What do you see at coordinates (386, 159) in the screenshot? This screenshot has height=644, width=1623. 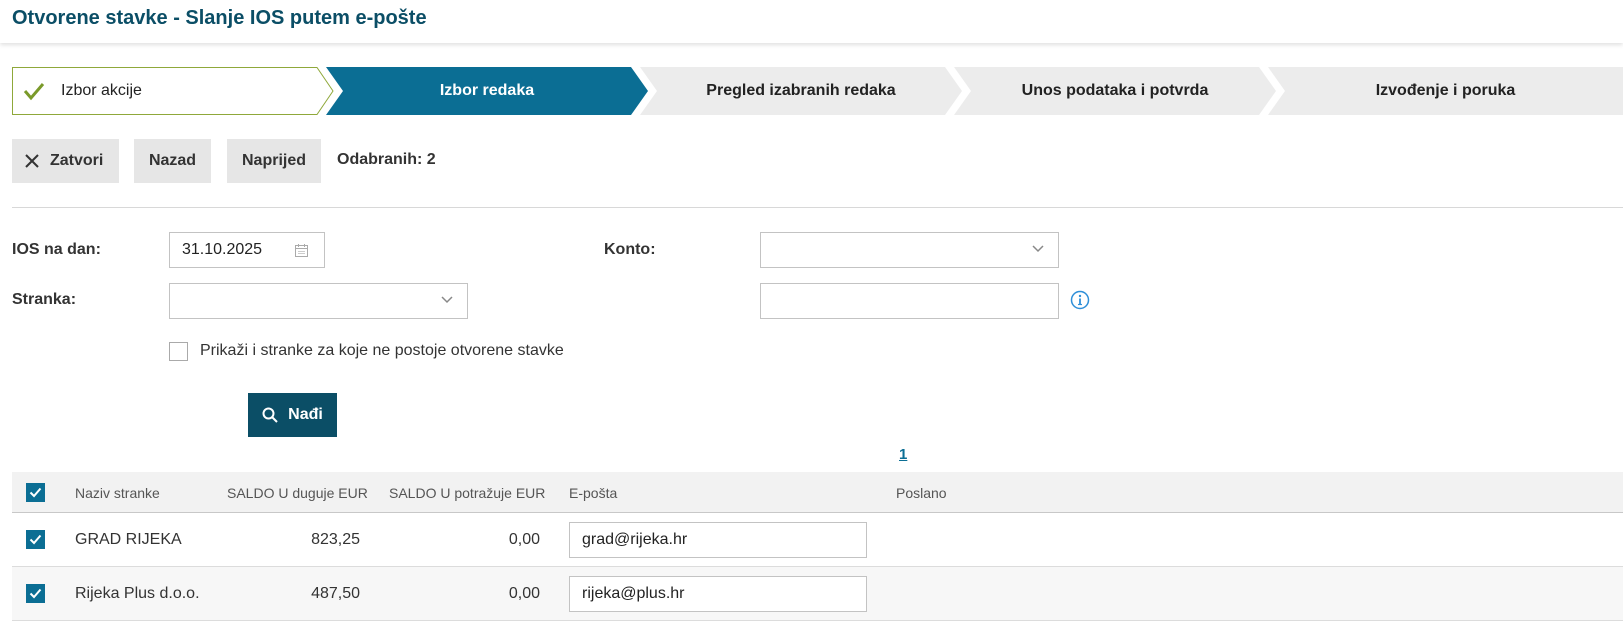 I see `selected-count: Odabranih: 2` at bounding box center [386, 159].